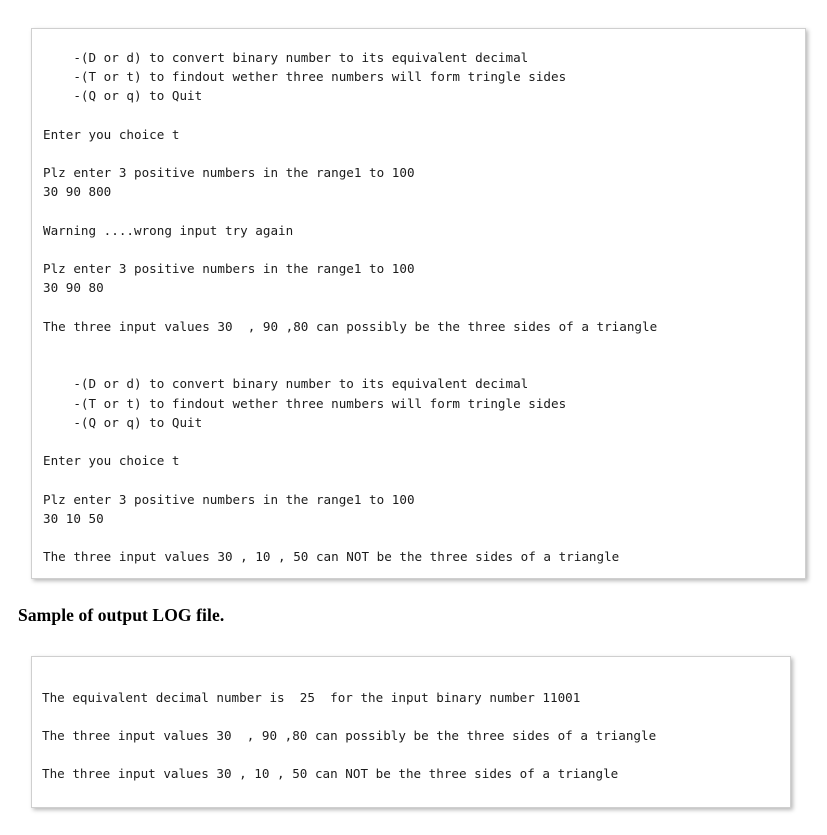  What do you see at coordinates (121, 615) in the screenshot?
I see `caption-sample-of-output-log-file: Sample of output LOG file.` at bounding box center [121, 615].